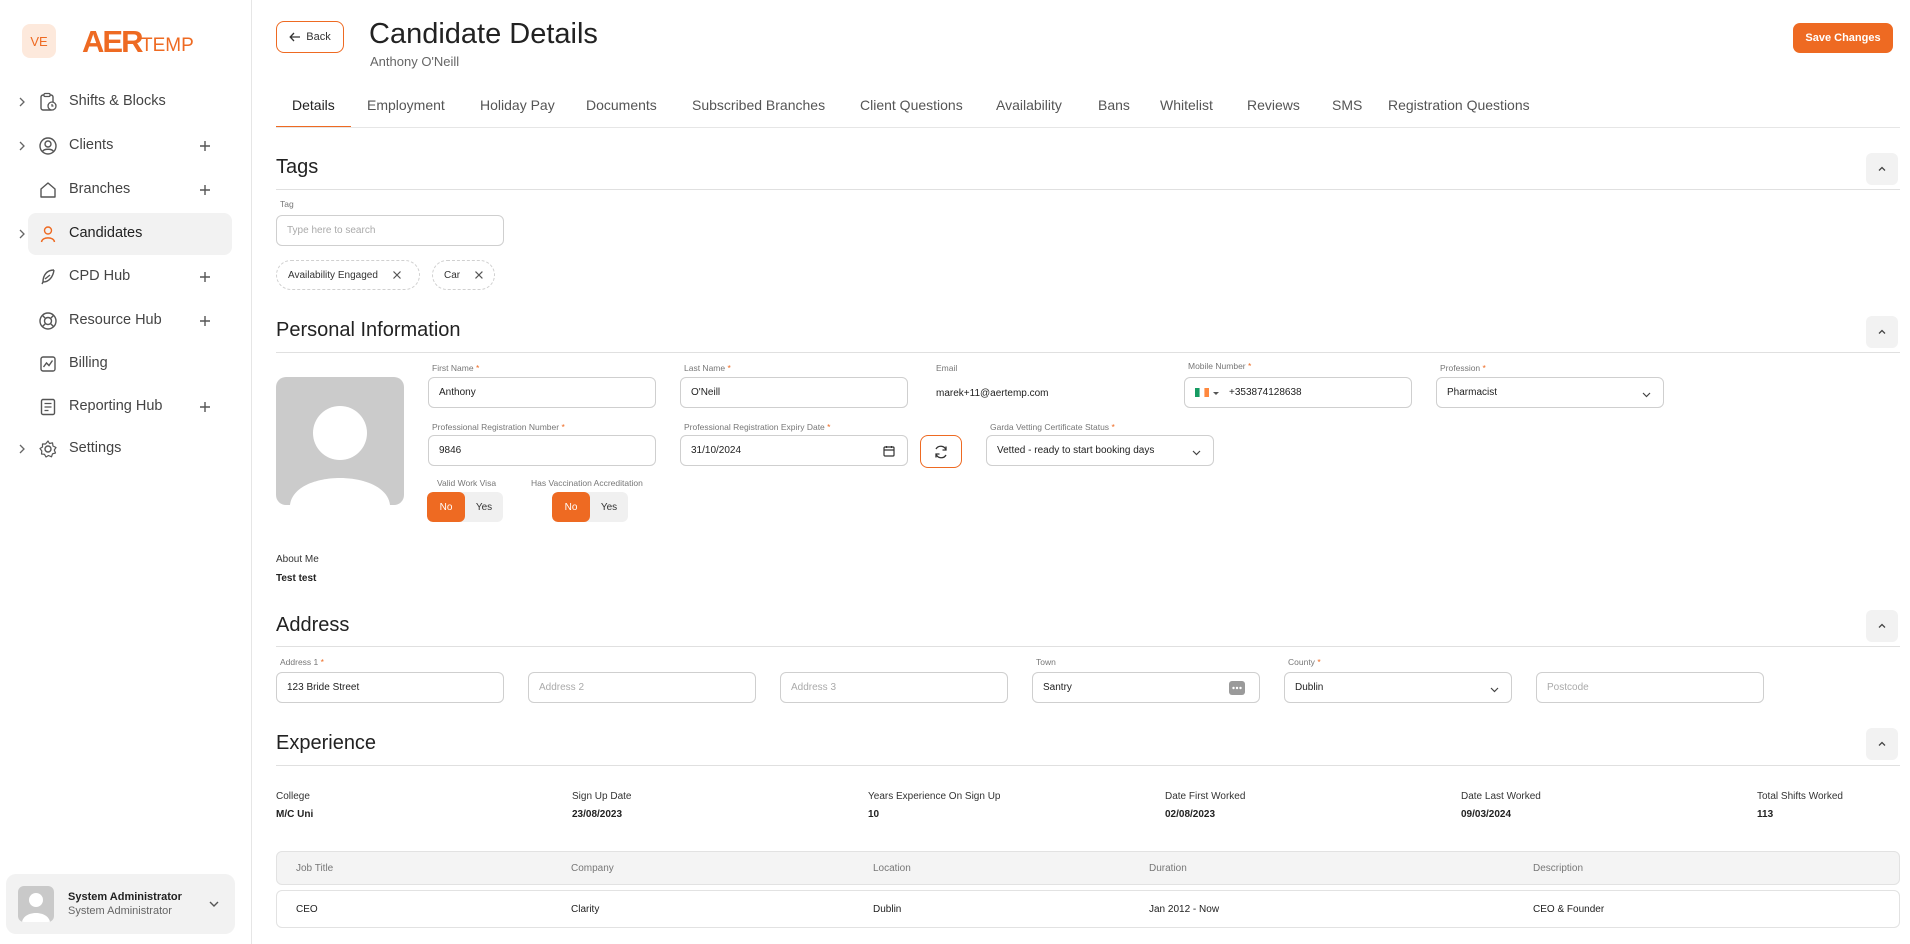 This screenshot has height=944, width=1910. I want to click on vaccination-yes-button: Yes, so click(609, 507).